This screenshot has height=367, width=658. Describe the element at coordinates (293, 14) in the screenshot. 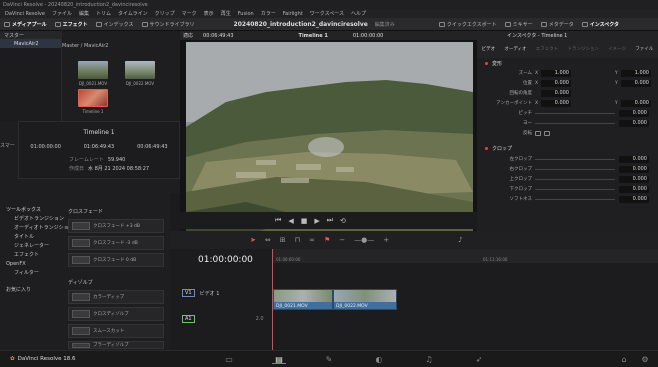

I see `menu-fairlight: Fairlight` at that location.